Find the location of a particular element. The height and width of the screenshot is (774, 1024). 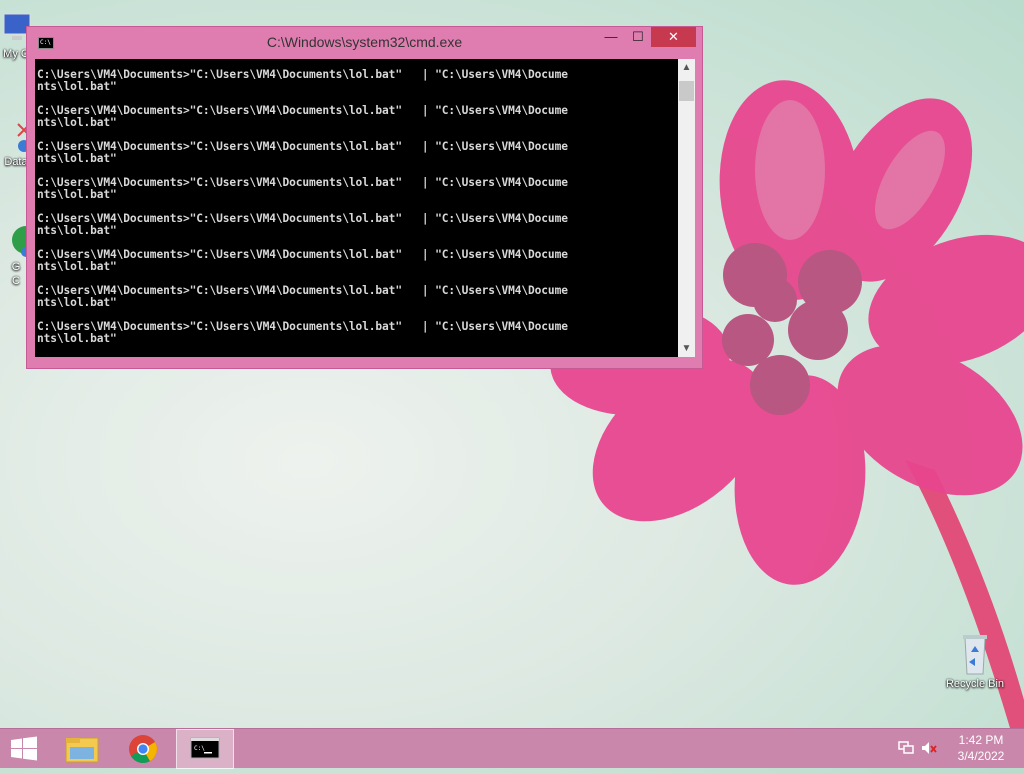

folder-icon is located at coordinates (82, 750).